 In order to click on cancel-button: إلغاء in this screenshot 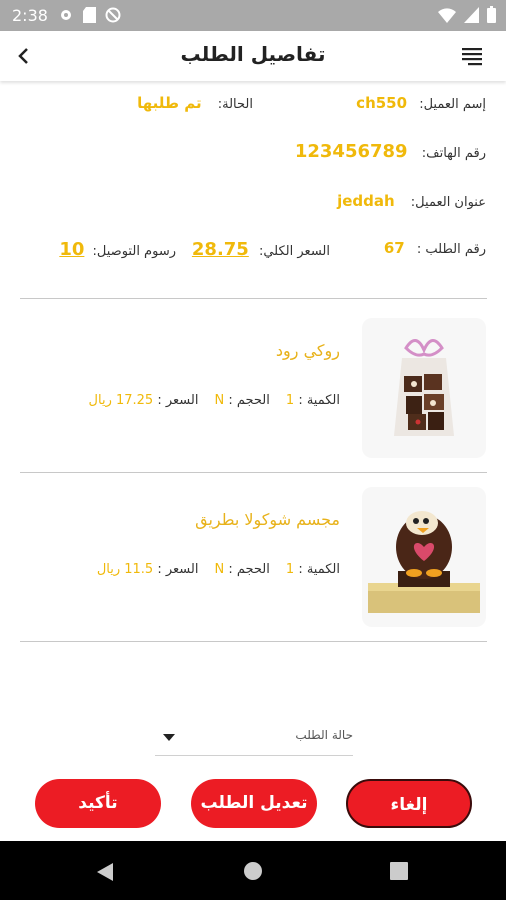, I will do `click(409, 803)`.